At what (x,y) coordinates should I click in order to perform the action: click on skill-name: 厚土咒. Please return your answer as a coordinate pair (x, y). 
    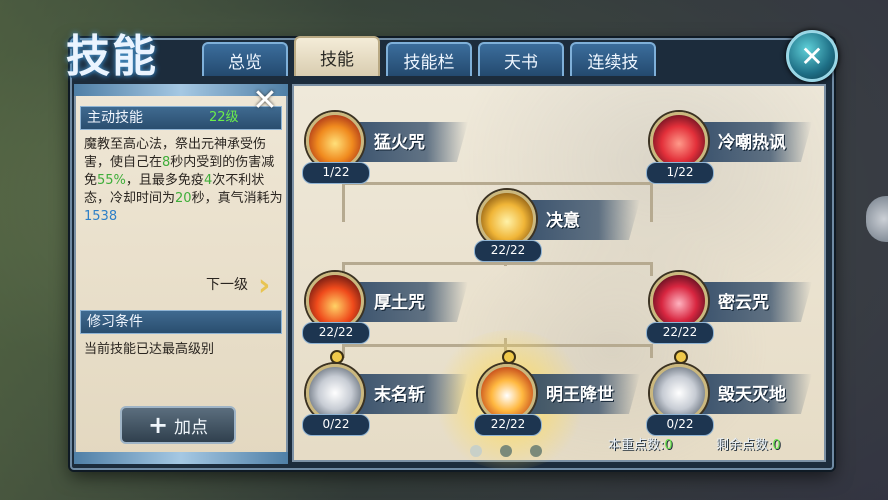
    Looking at the image, I should click on (399, 303).